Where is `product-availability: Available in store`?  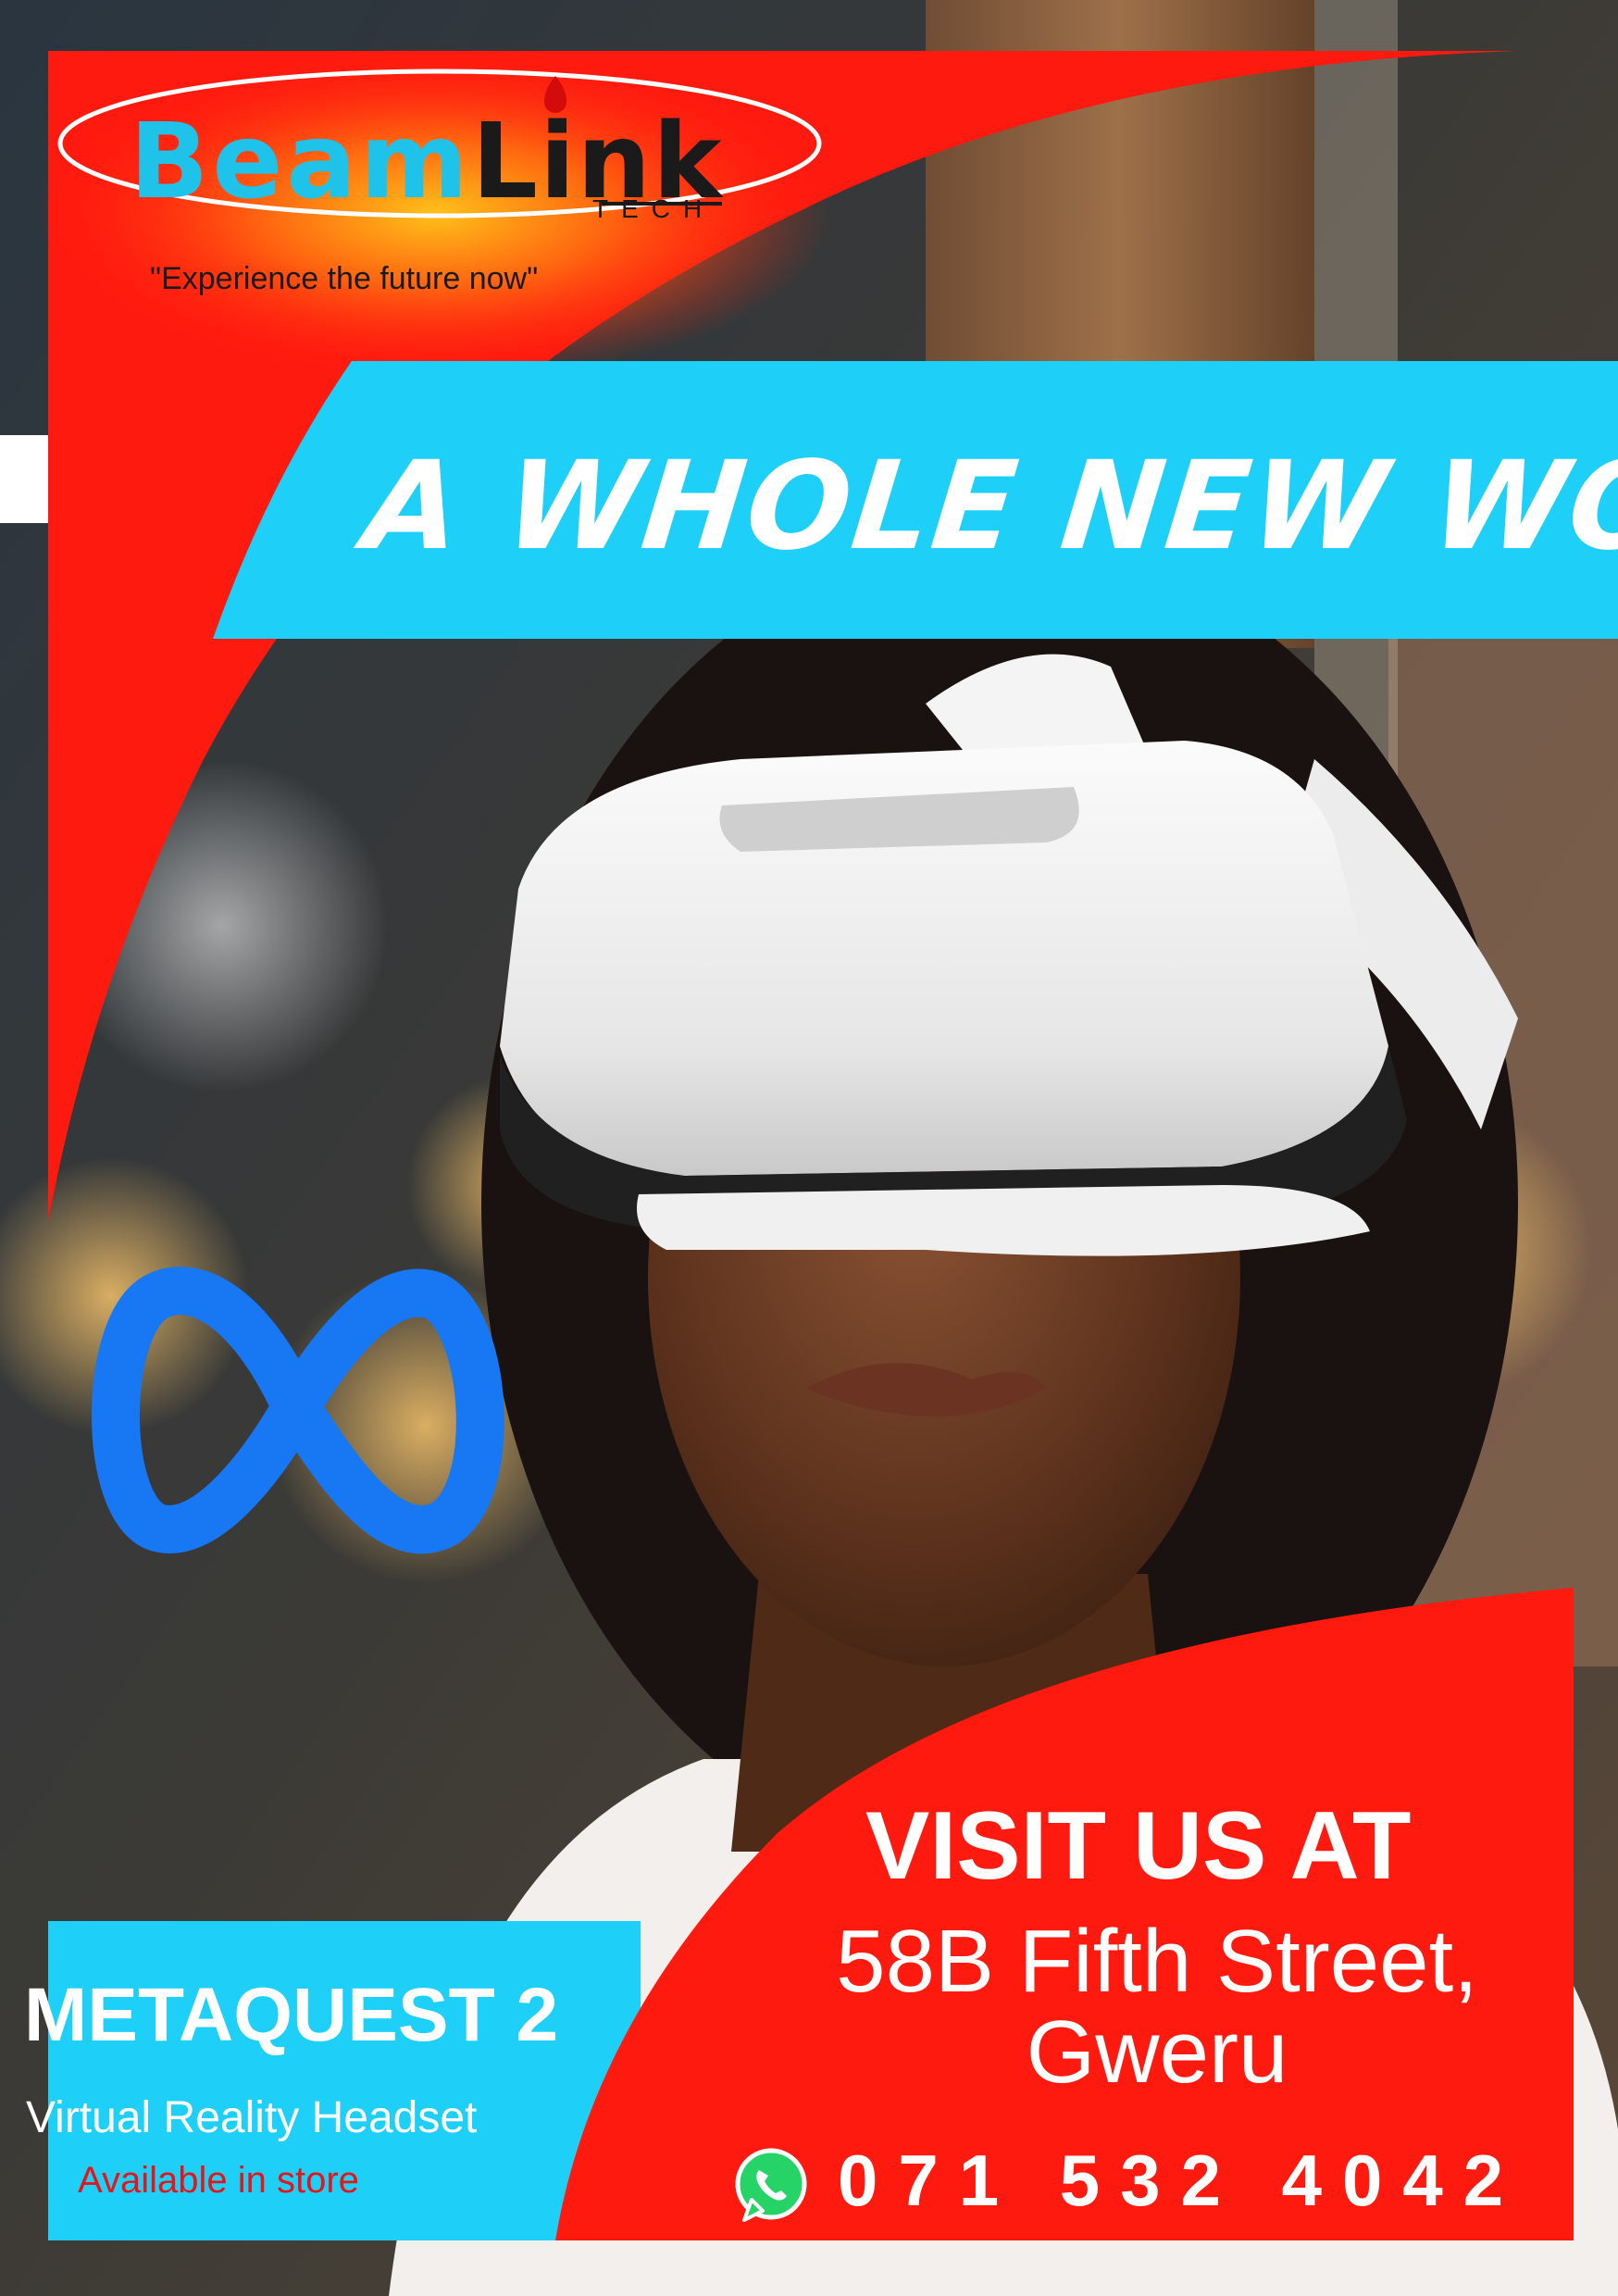 product-availability: Available in store is located at coordinates (218, 2180).